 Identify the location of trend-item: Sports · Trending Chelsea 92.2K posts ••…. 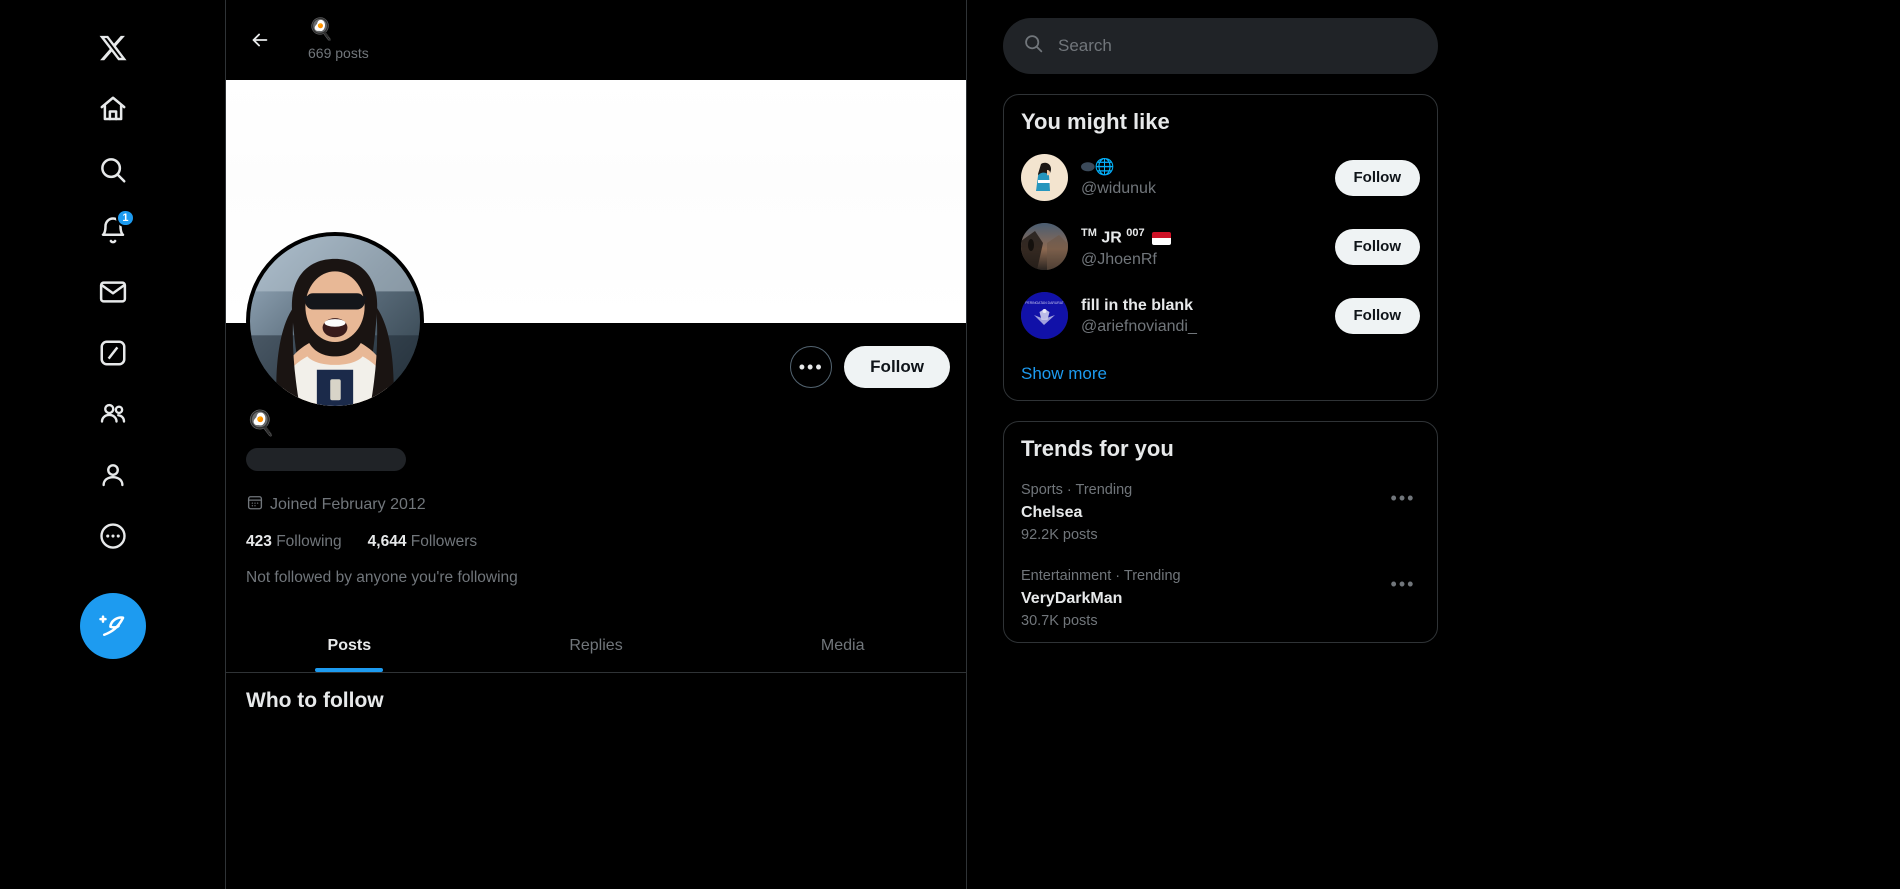
(1220, 513).